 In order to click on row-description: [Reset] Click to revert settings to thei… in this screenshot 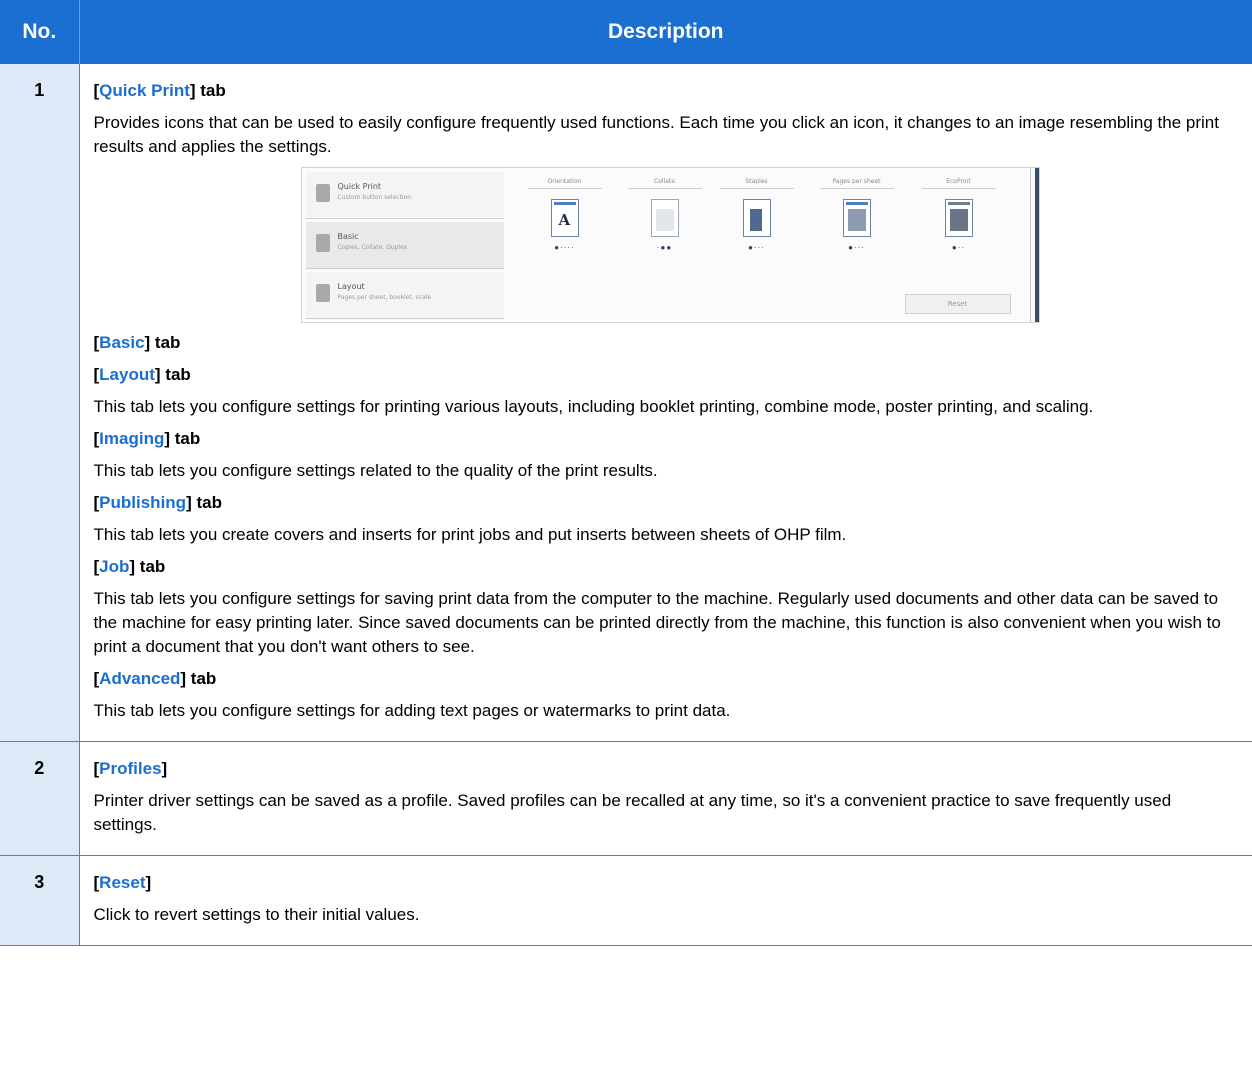, I will do `click(665, 900)`.